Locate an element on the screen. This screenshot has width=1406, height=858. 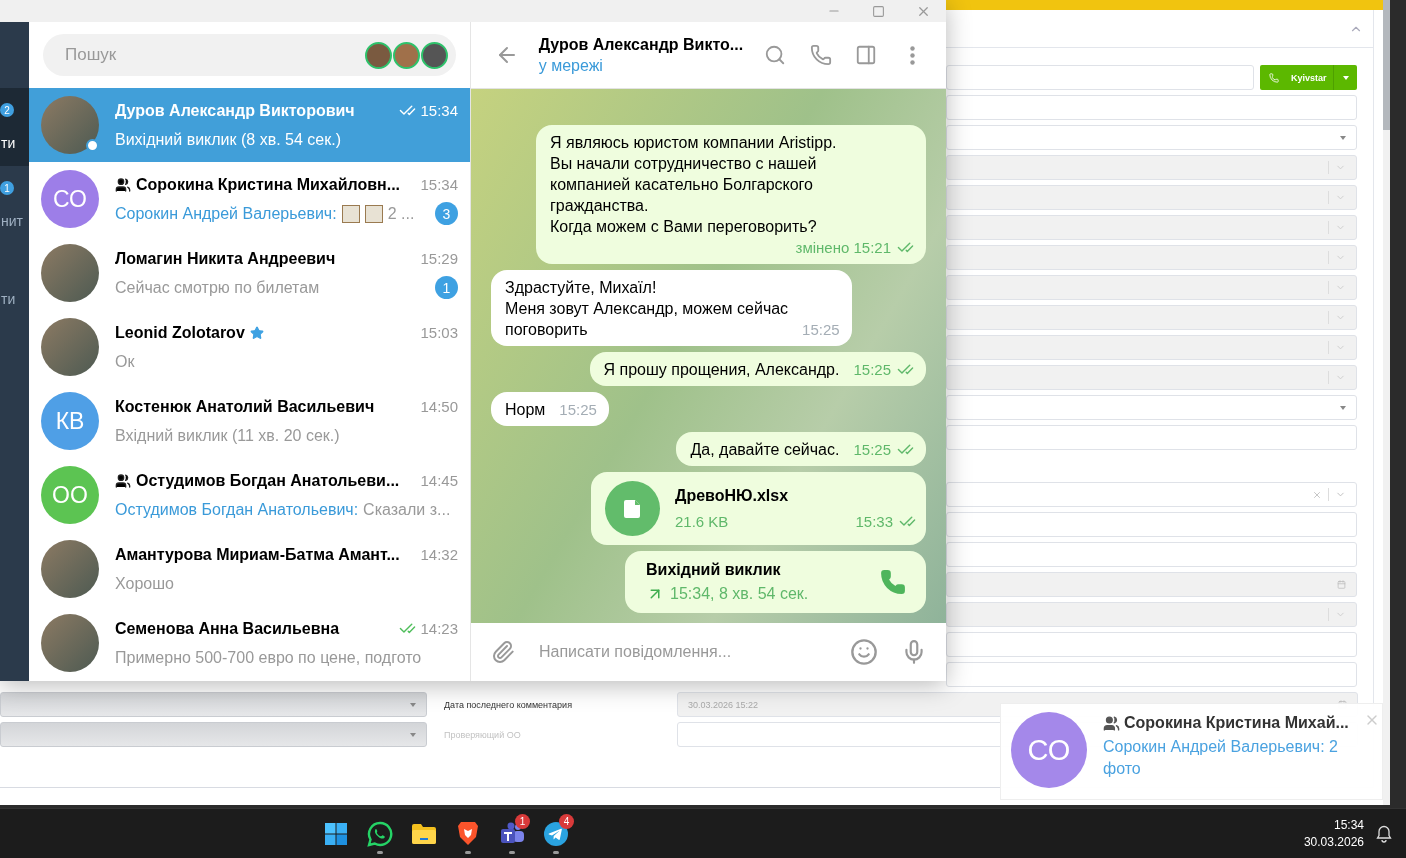
avatar: КВ is located at coordinates (70, 421).